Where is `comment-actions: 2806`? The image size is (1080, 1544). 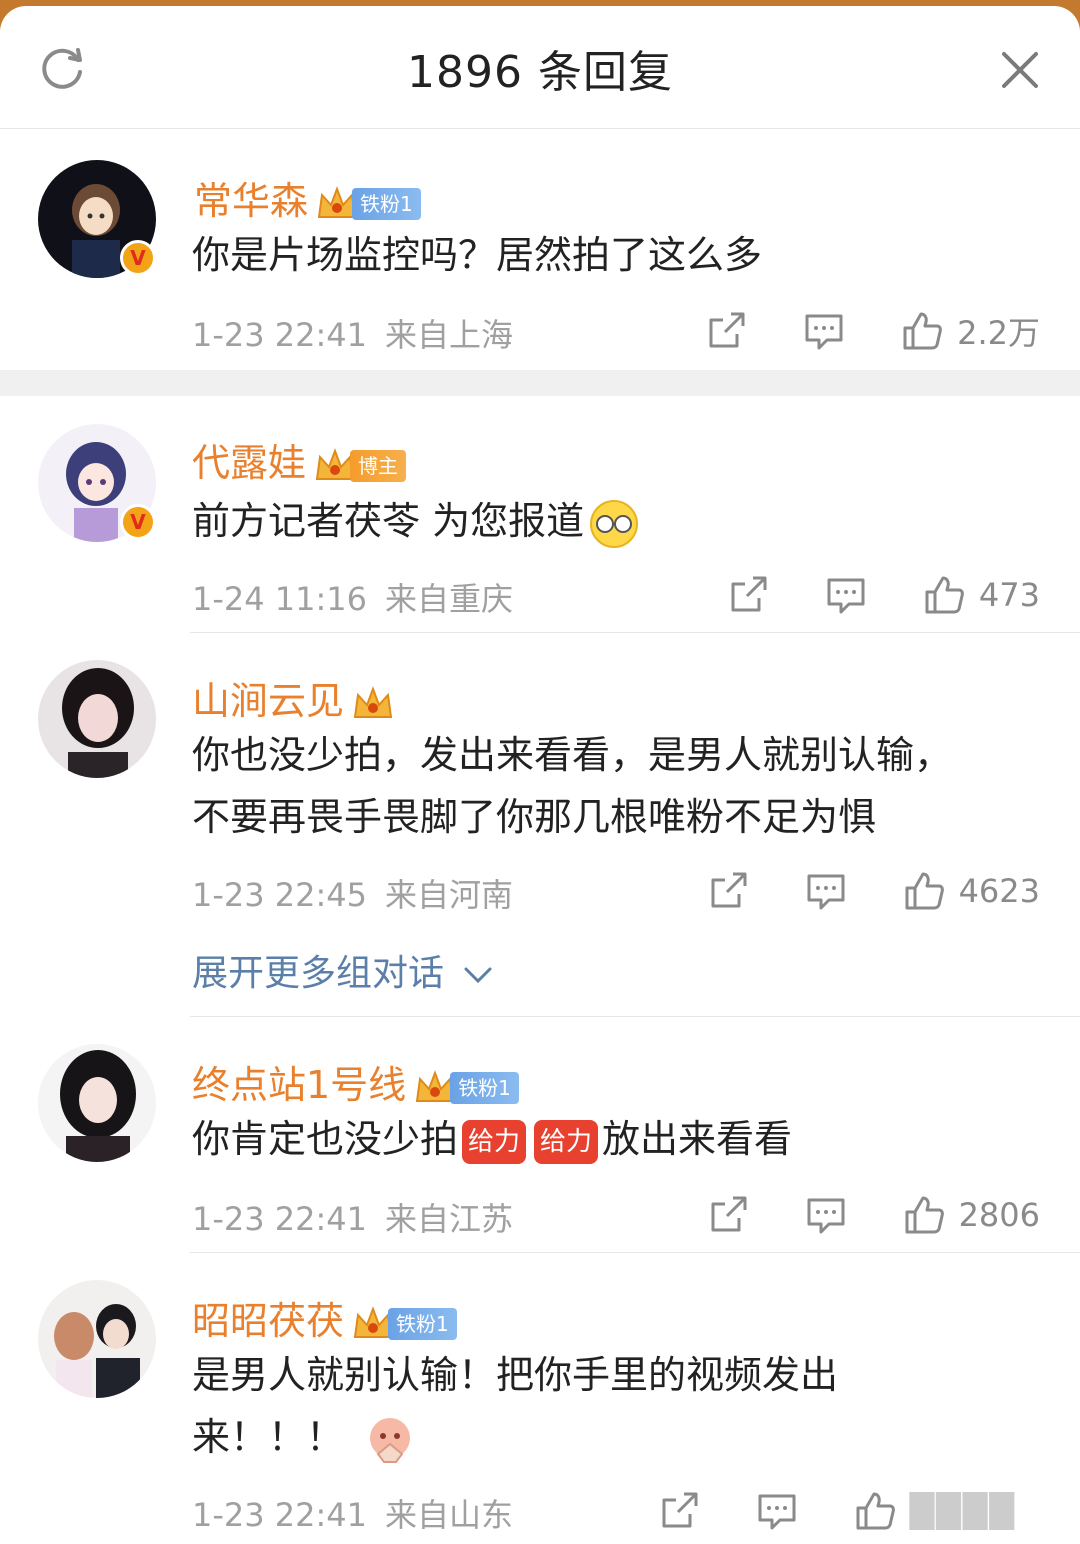
comment-actions: 2806 is located at coordinates (845, 1215).